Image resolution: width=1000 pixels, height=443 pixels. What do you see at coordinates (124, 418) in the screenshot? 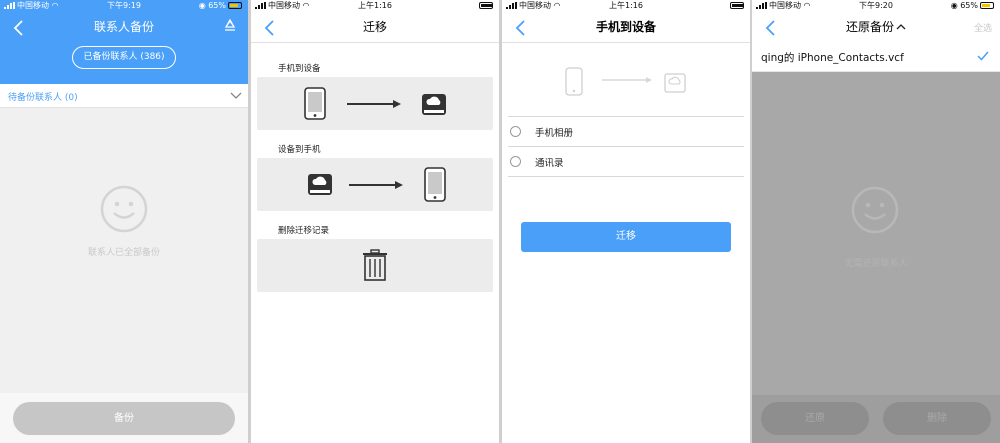
I see `backup-button: 备份` at bounding box center [124, 418].